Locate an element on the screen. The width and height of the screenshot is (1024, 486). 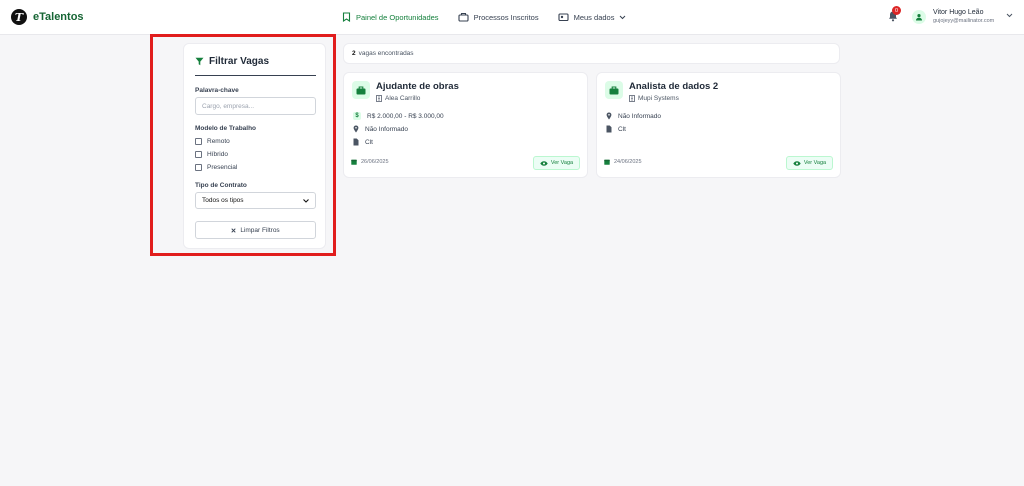
bookmark-icon is located at coordinates (346, 17).